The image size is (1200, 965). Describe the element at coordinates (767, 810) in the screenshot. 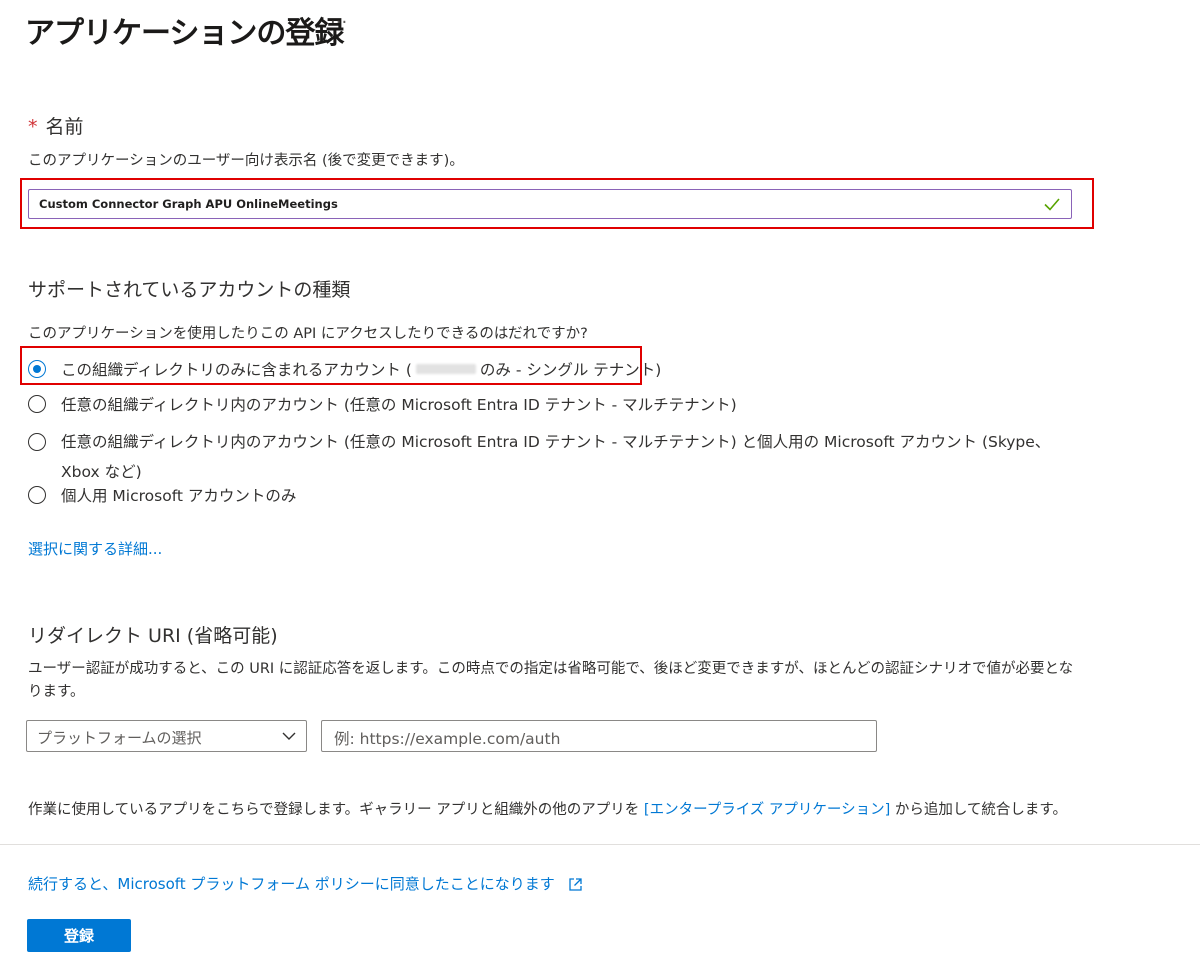

I see `enterprise-applications-link: [エンタープライズ アプリケーション]` at that location.